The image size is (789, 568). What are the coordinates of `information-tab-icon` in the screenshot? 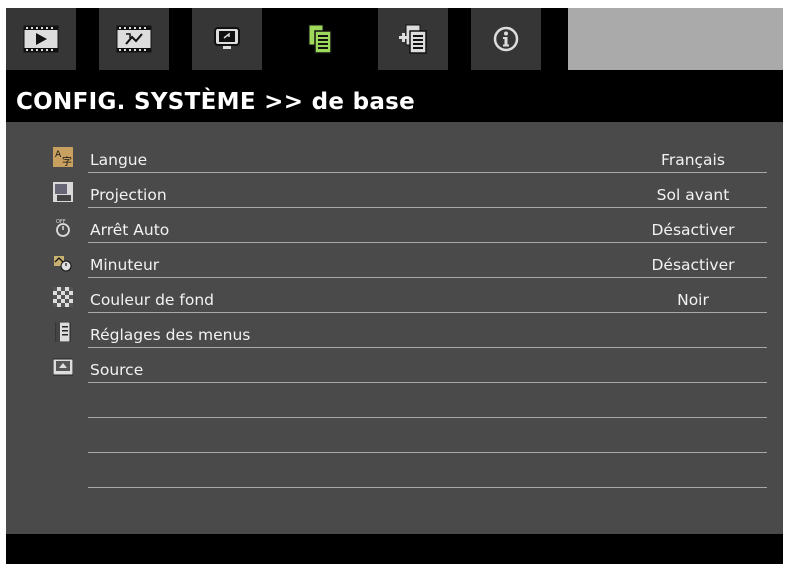 It's located at (506, 39).